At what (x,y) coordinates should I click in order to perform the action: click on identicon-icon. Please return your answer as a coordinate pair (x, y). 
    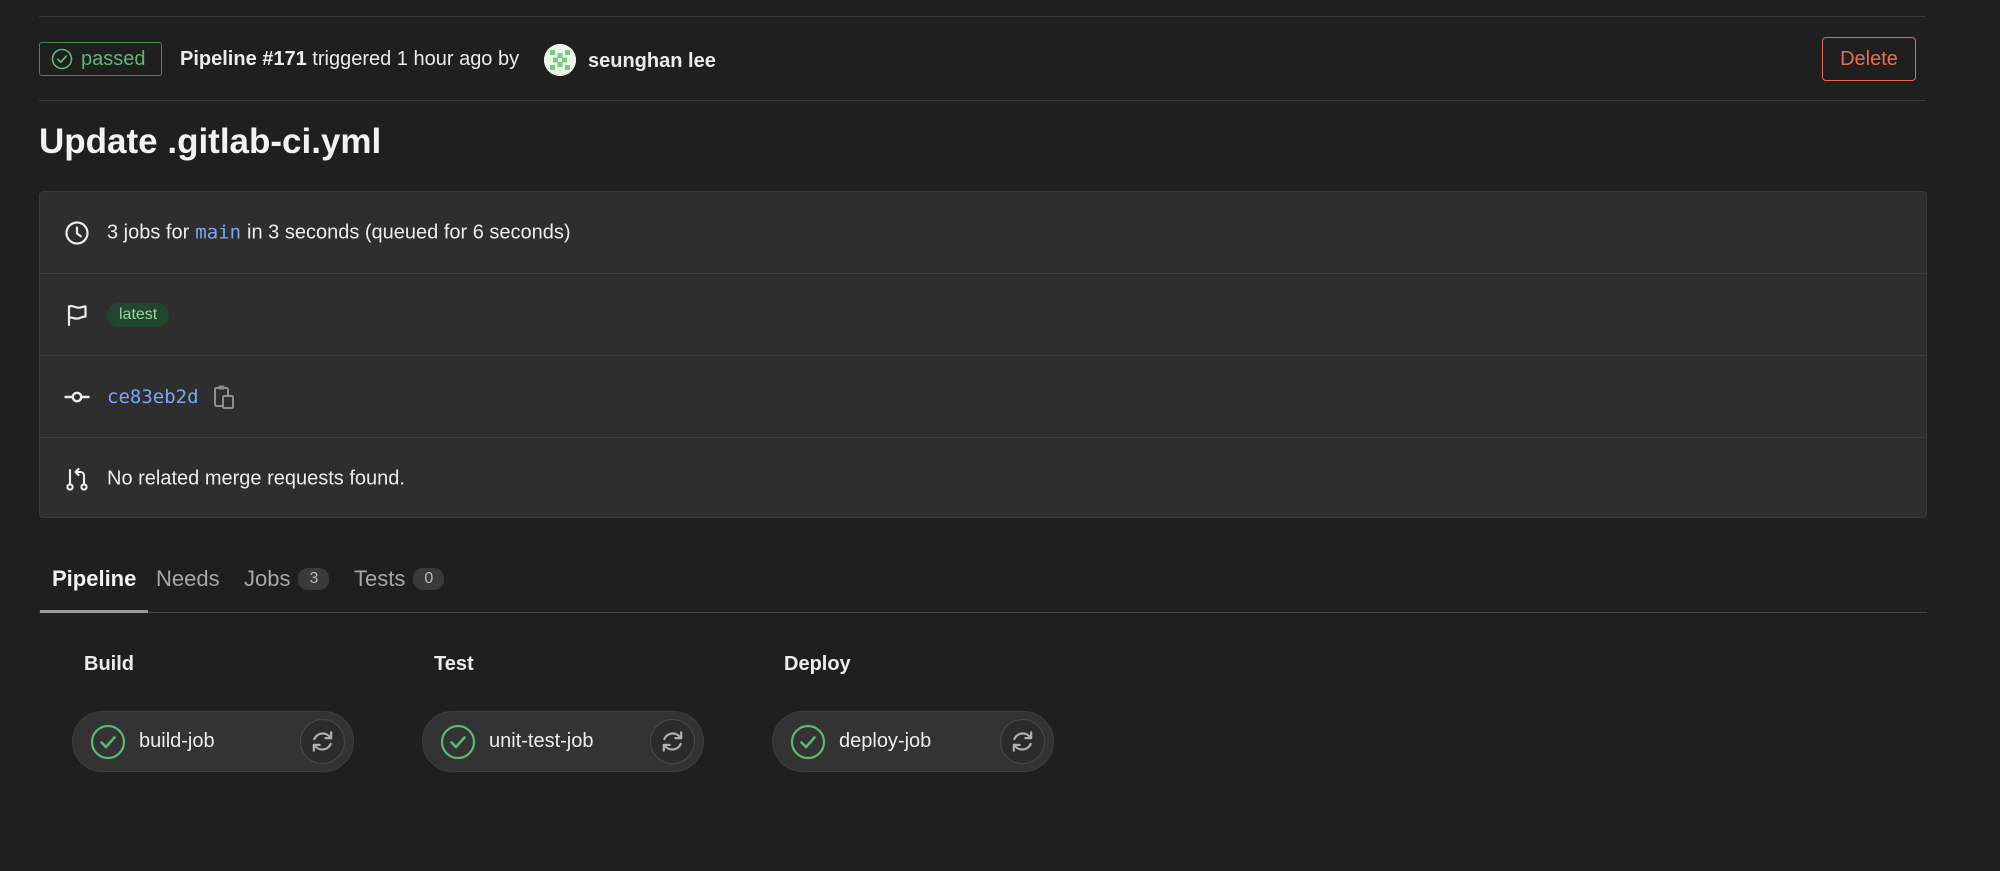
    Looking at the image, I should click on (560, 60).